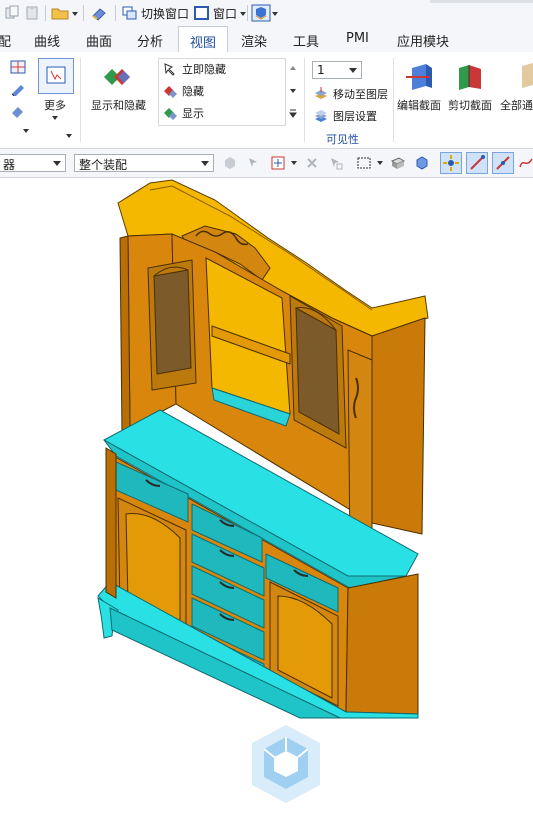  Describe the element at coordinates (204, 69) in the screenshot. I see `immediate-hide-label: 立即隐藏` at that location.